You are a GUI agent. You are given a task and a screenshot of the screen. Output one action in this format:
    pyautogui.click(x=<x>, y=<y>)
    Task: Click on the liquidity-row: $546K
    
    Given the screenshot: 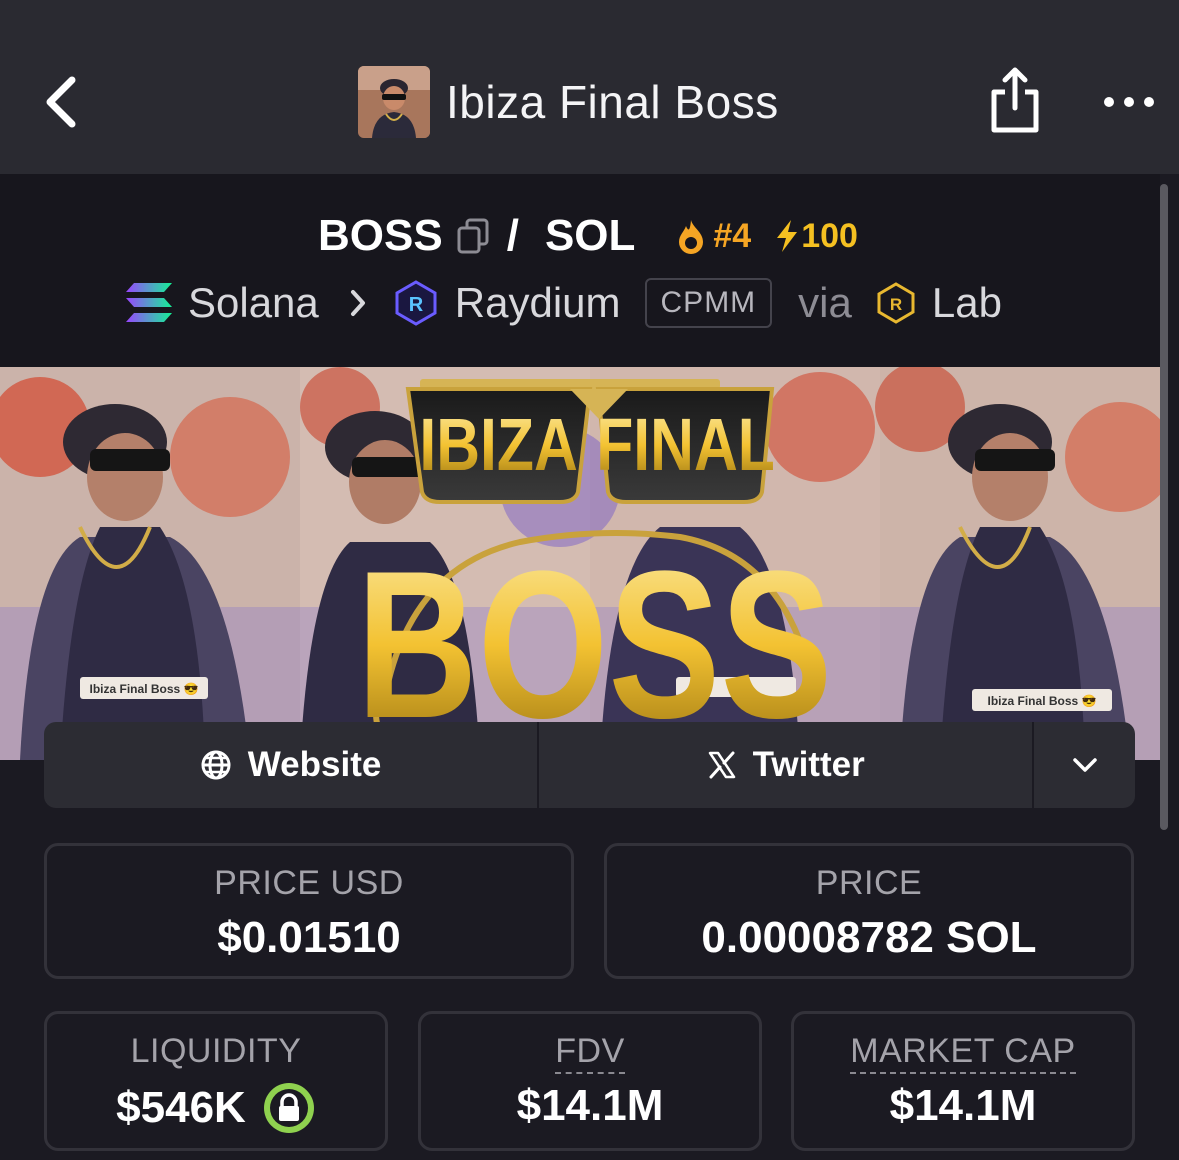 What is the action you would take?
    pyautogui.click(x=216, y=1108)
    